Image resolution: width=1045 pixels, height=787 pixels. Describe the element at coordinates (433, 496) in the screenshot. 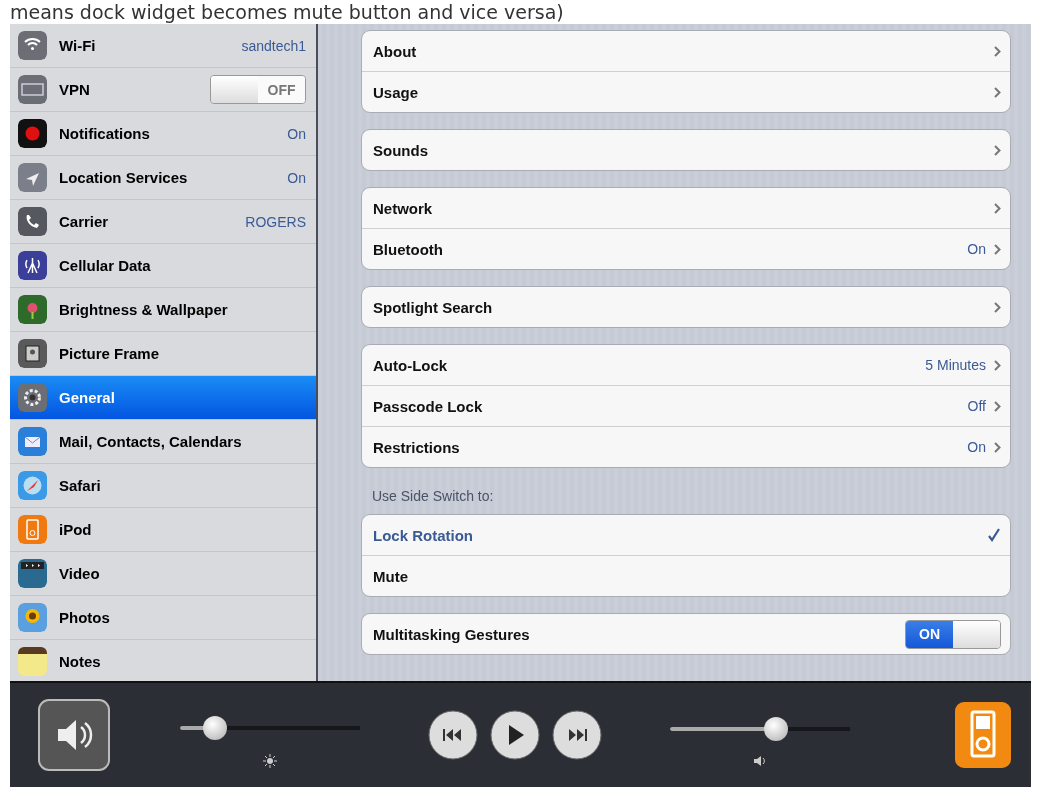

I see `section-header: Use Side Switch to:` at that location.